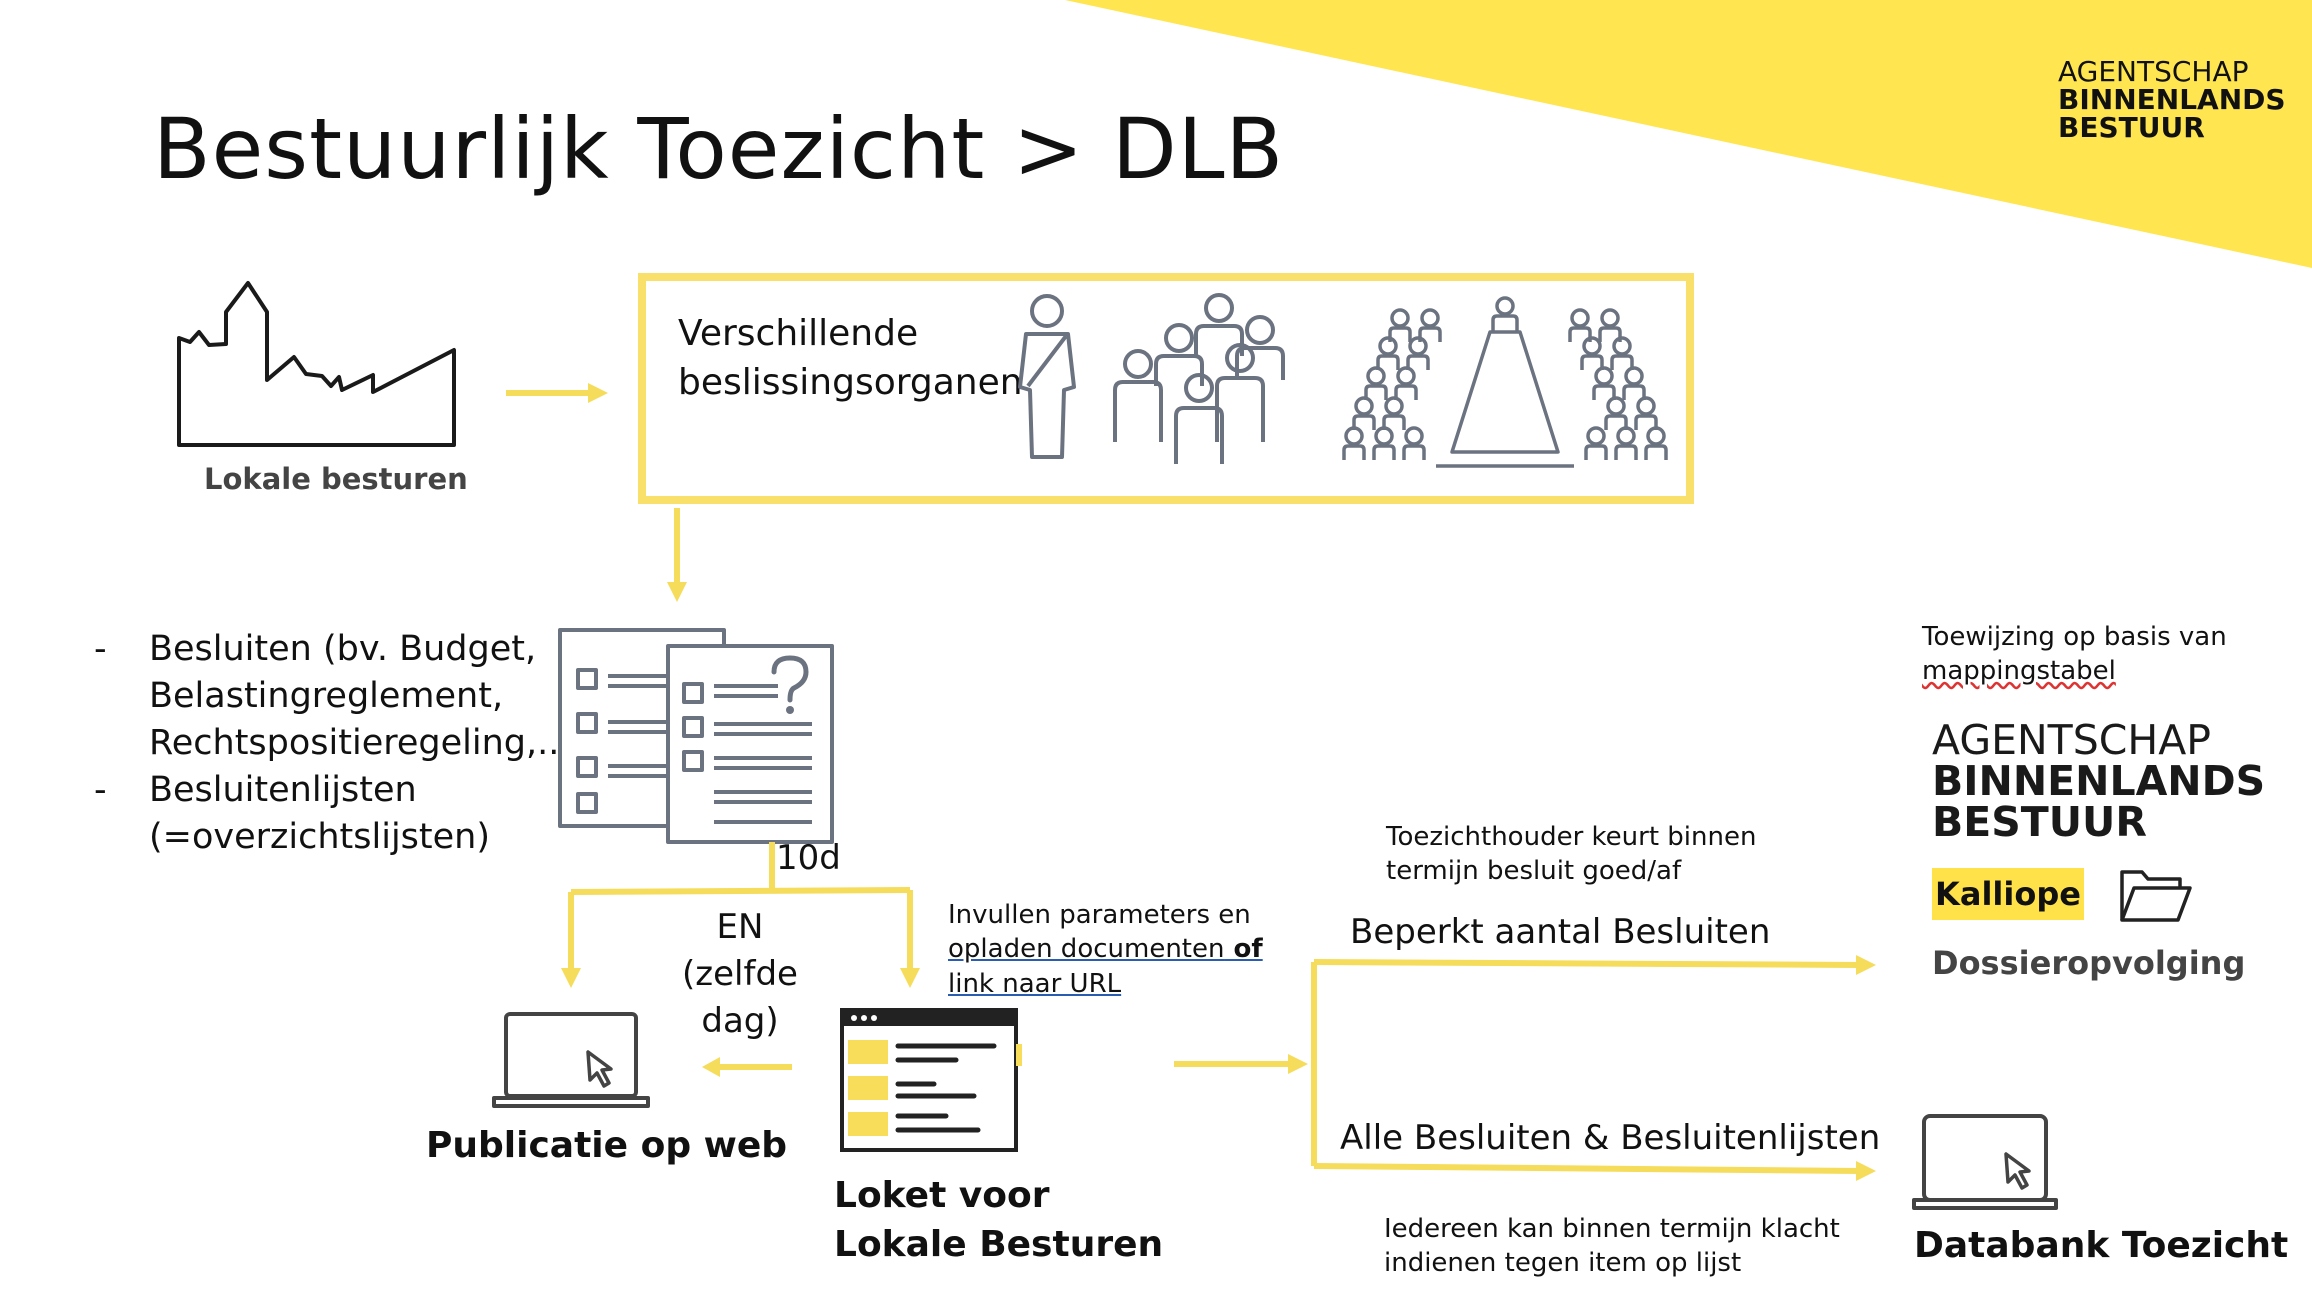 The image size is (2312, 1290). I want to click on arrow-city-to-organs, so click(557, 393).